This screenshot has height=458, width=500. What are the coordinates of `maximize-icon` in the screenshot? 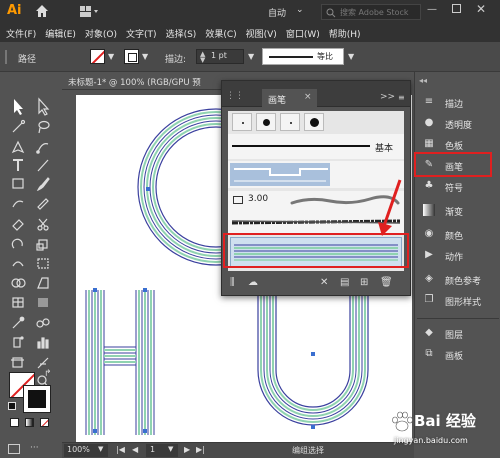 It's located at (456, 8).